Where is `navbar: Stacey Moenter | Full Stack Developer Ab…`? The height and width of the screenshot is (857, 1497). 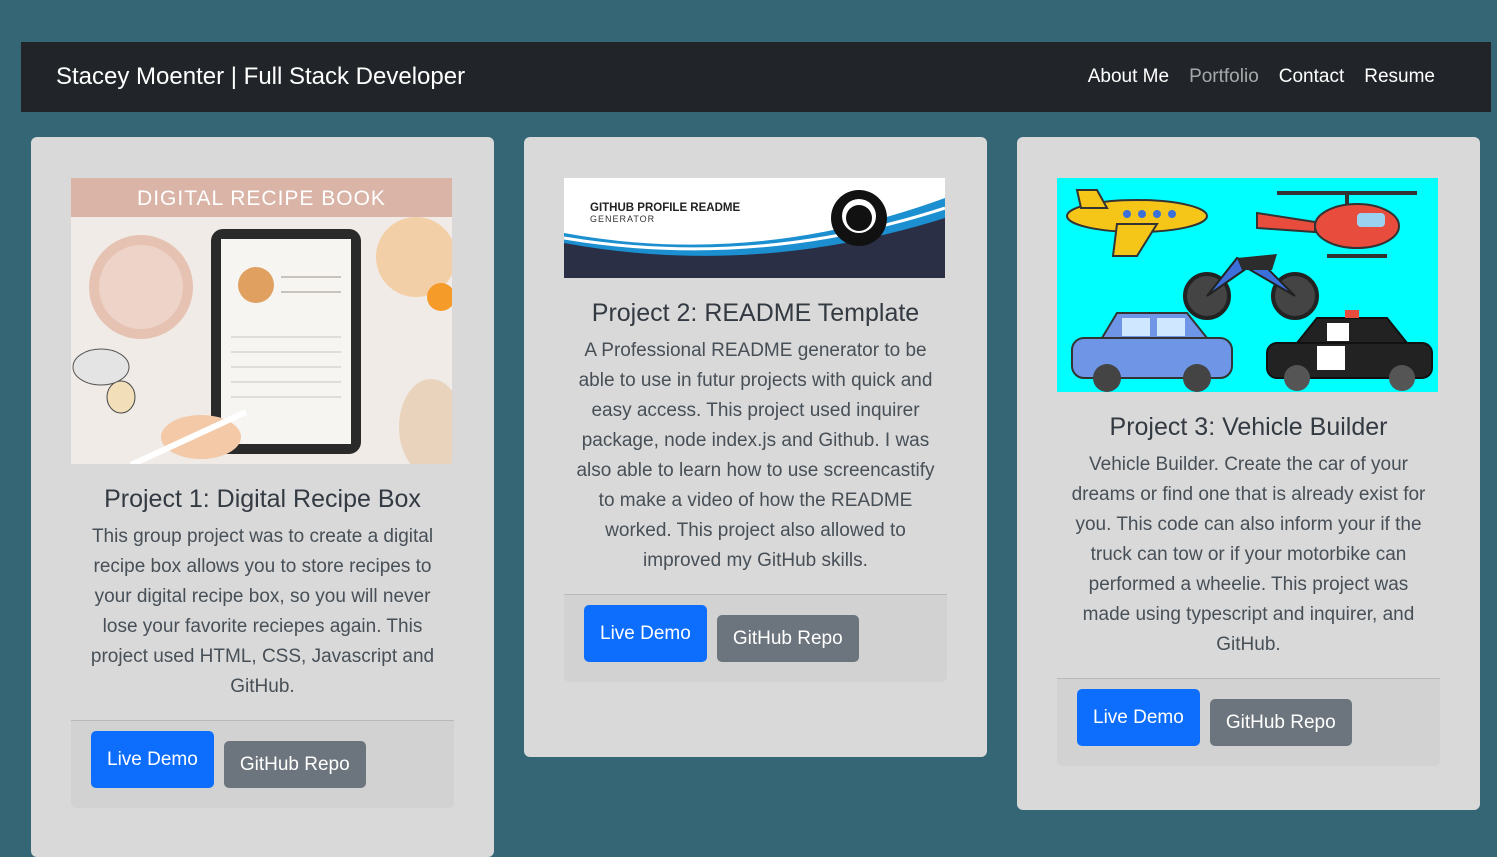 navbar: Stacey Moenter | Full Stack Developer Ab… is located at coordinates (756, 77).